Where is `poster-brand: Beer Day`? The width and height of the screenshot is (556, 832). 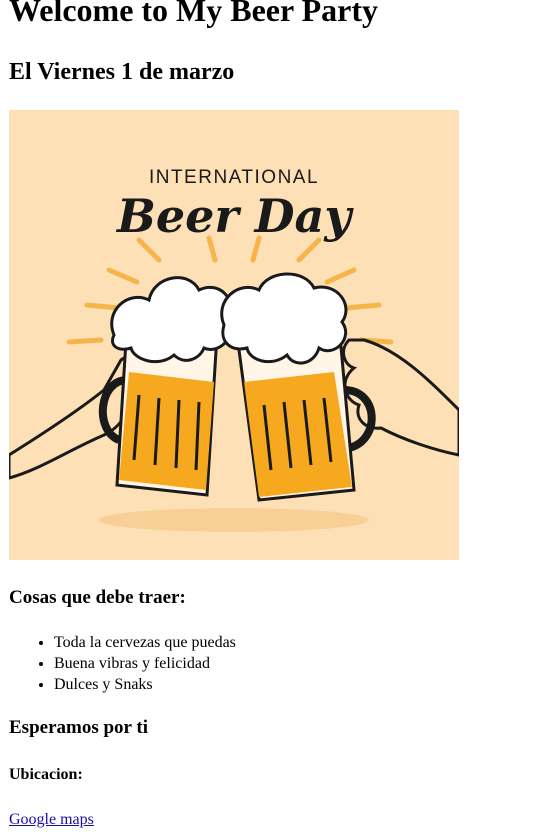 poster-brand: Beer Day is located at coordinates (234, 216).